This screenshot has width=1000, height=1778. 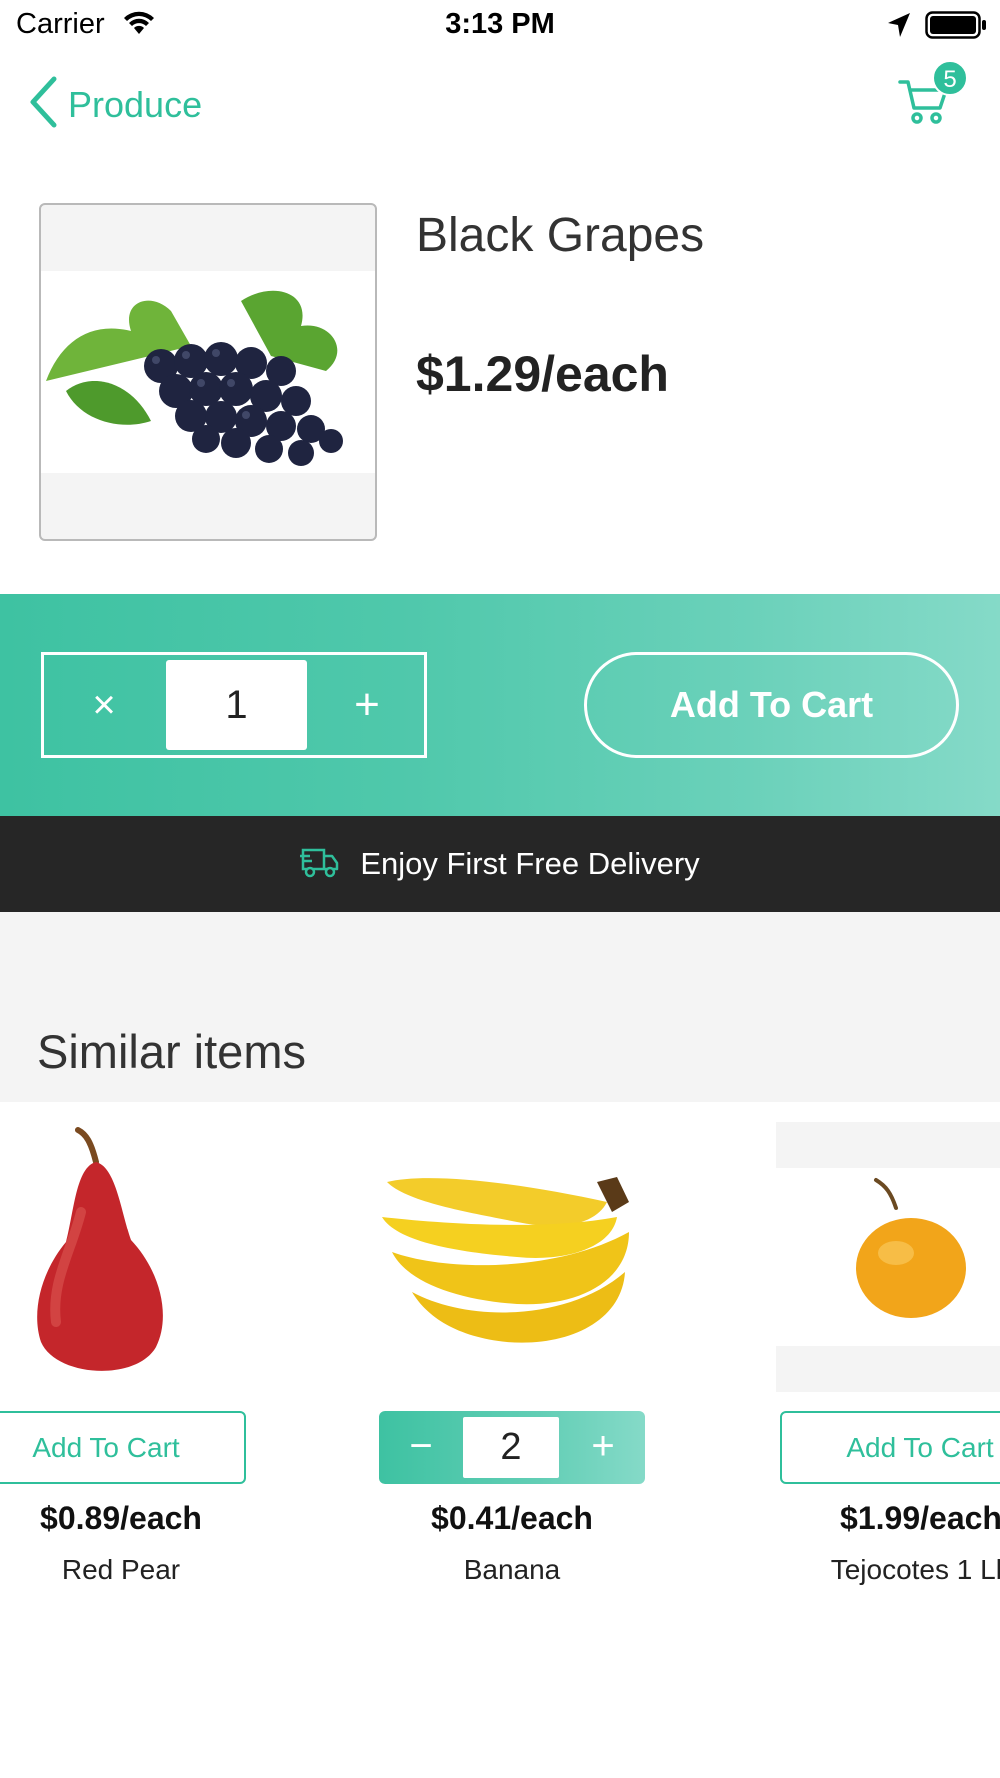 What do you see at coordinates (320, 864) in the screenshot?
I see `delivery-truck-icon` at bounding box center [320, 864].